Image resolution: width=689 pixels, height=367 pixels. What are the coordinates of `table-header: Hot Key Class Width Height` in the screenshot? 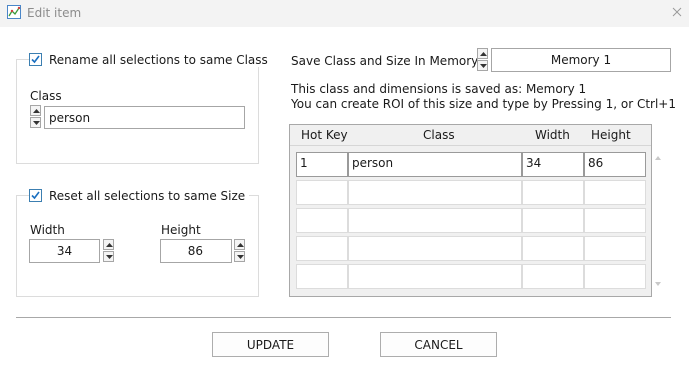 It's located at (470, 135).